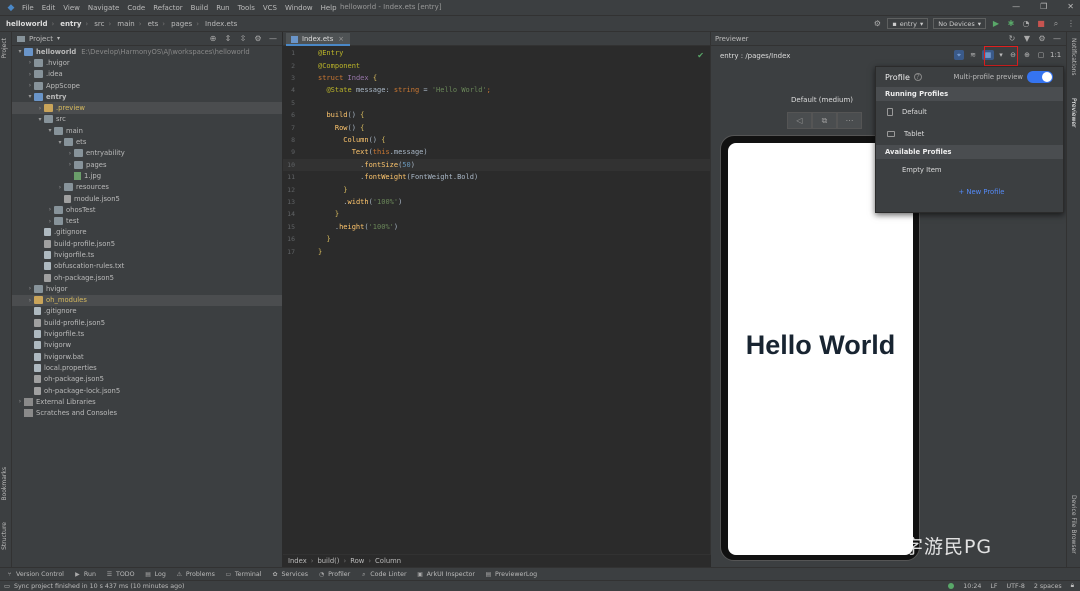 The image size is (1080, 591). I want to click on profile-run-icon: ◔, so click(1026, 24).